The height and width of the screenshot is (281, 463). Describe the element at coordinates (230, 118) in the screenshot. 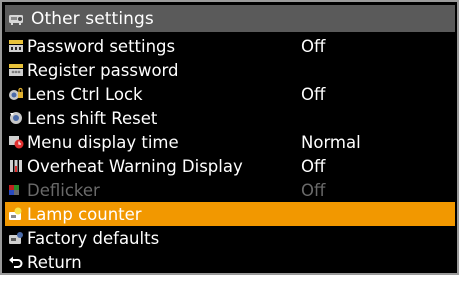

I see `menu-item-lens-shift-reset: Lens shift Reset` at that location.